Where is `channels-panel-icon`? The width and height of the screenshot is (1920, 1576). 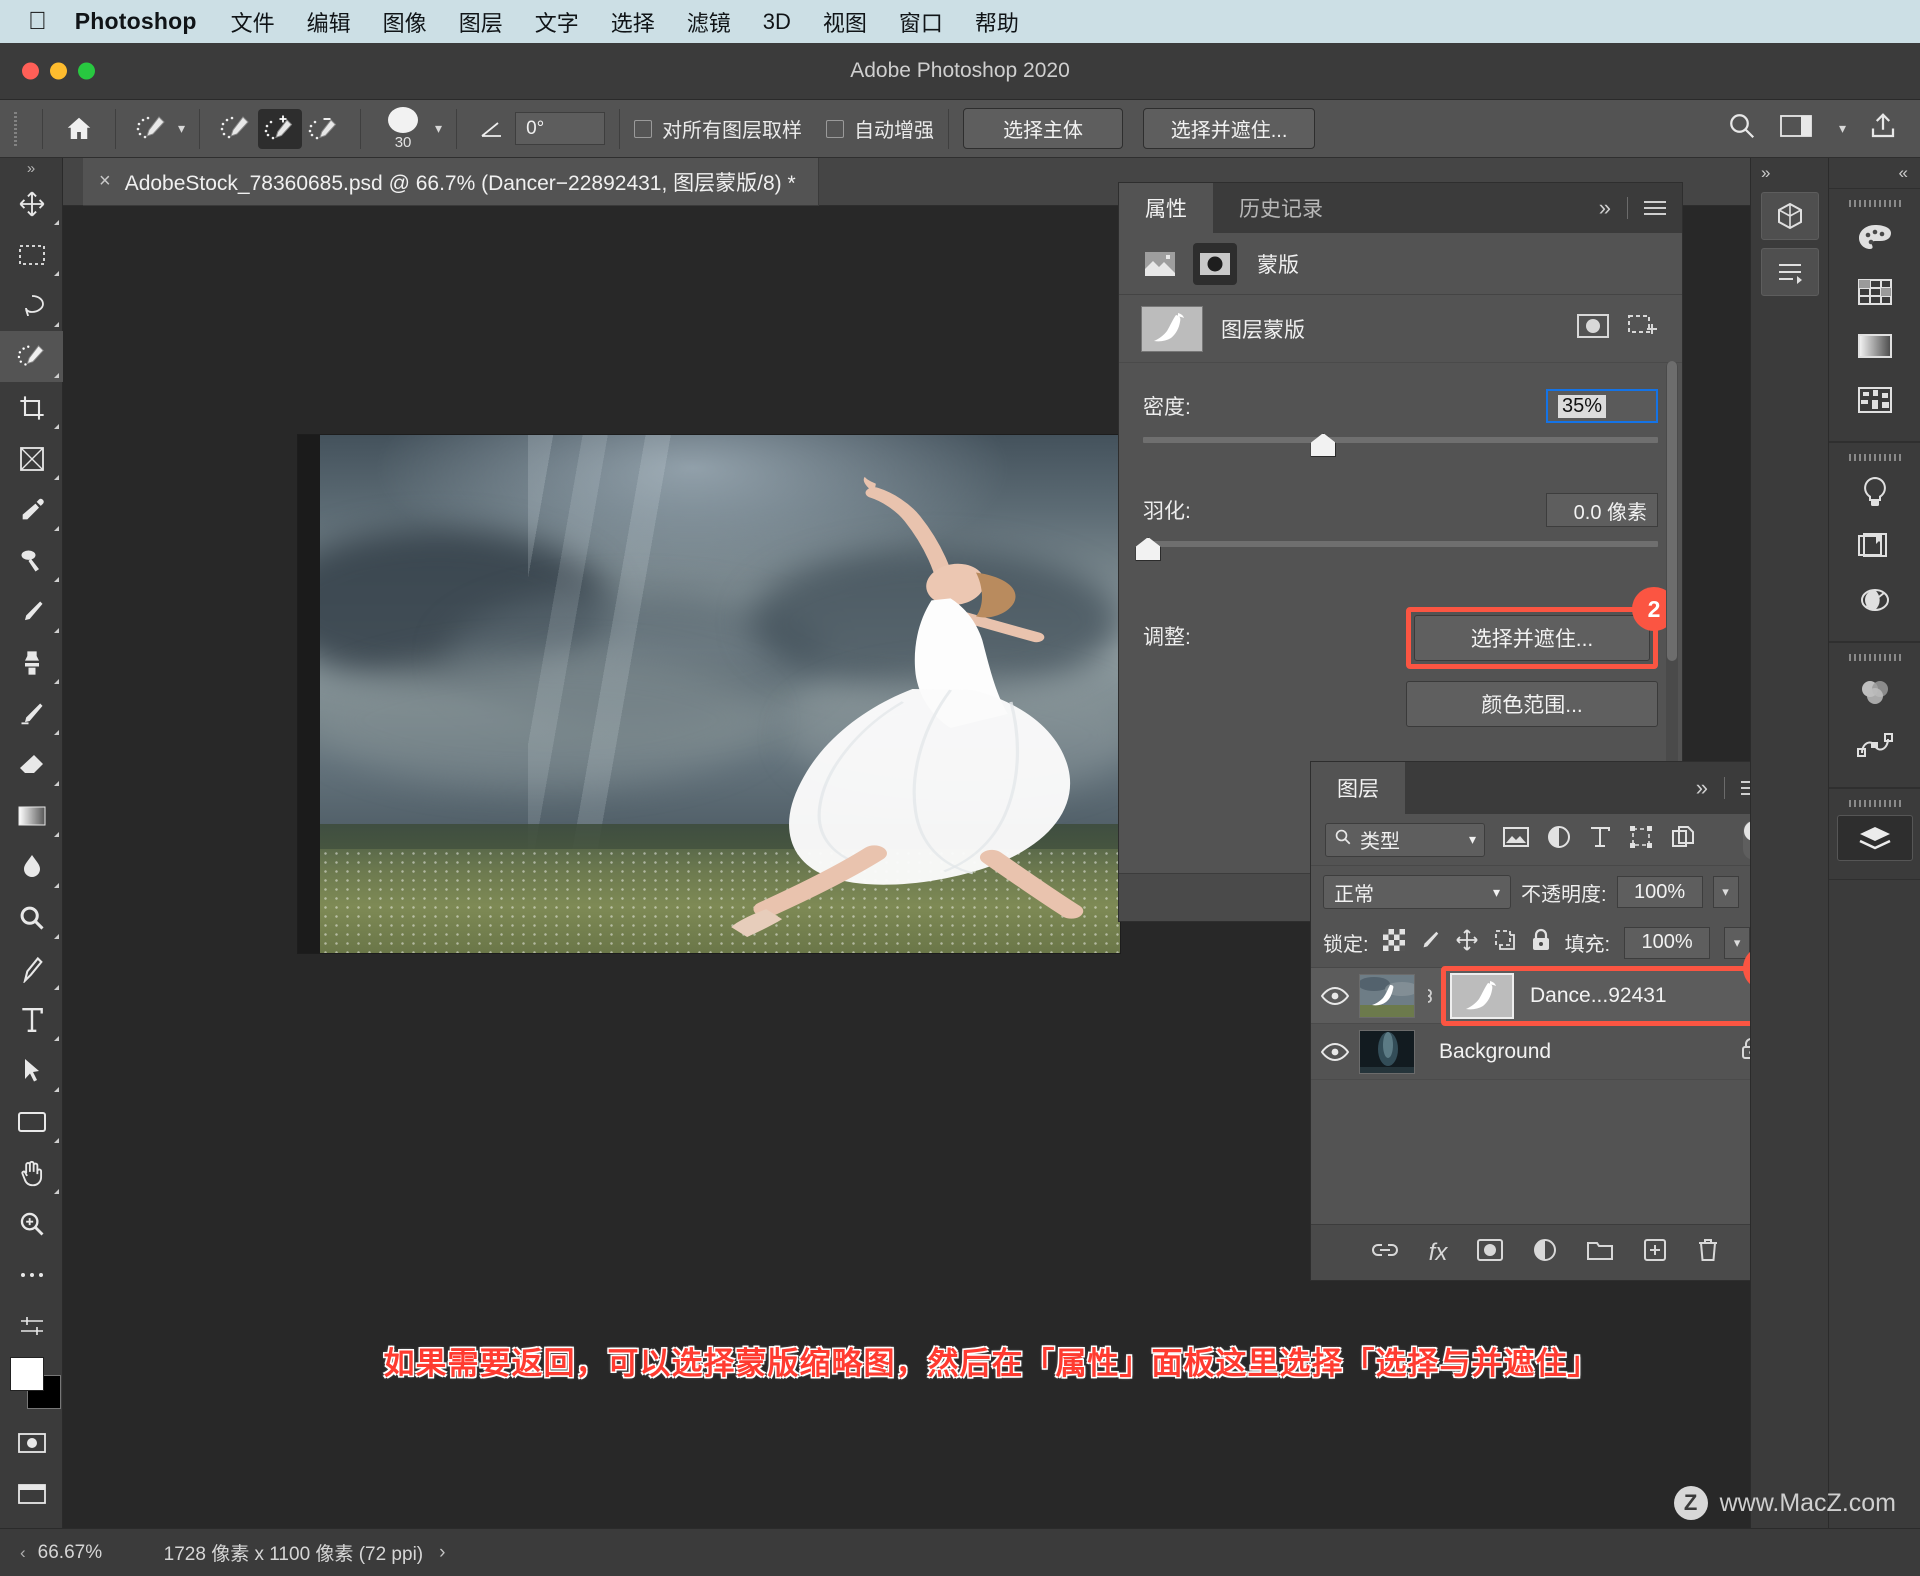 channels-panel-icon is located at coordinates (1874, 692).